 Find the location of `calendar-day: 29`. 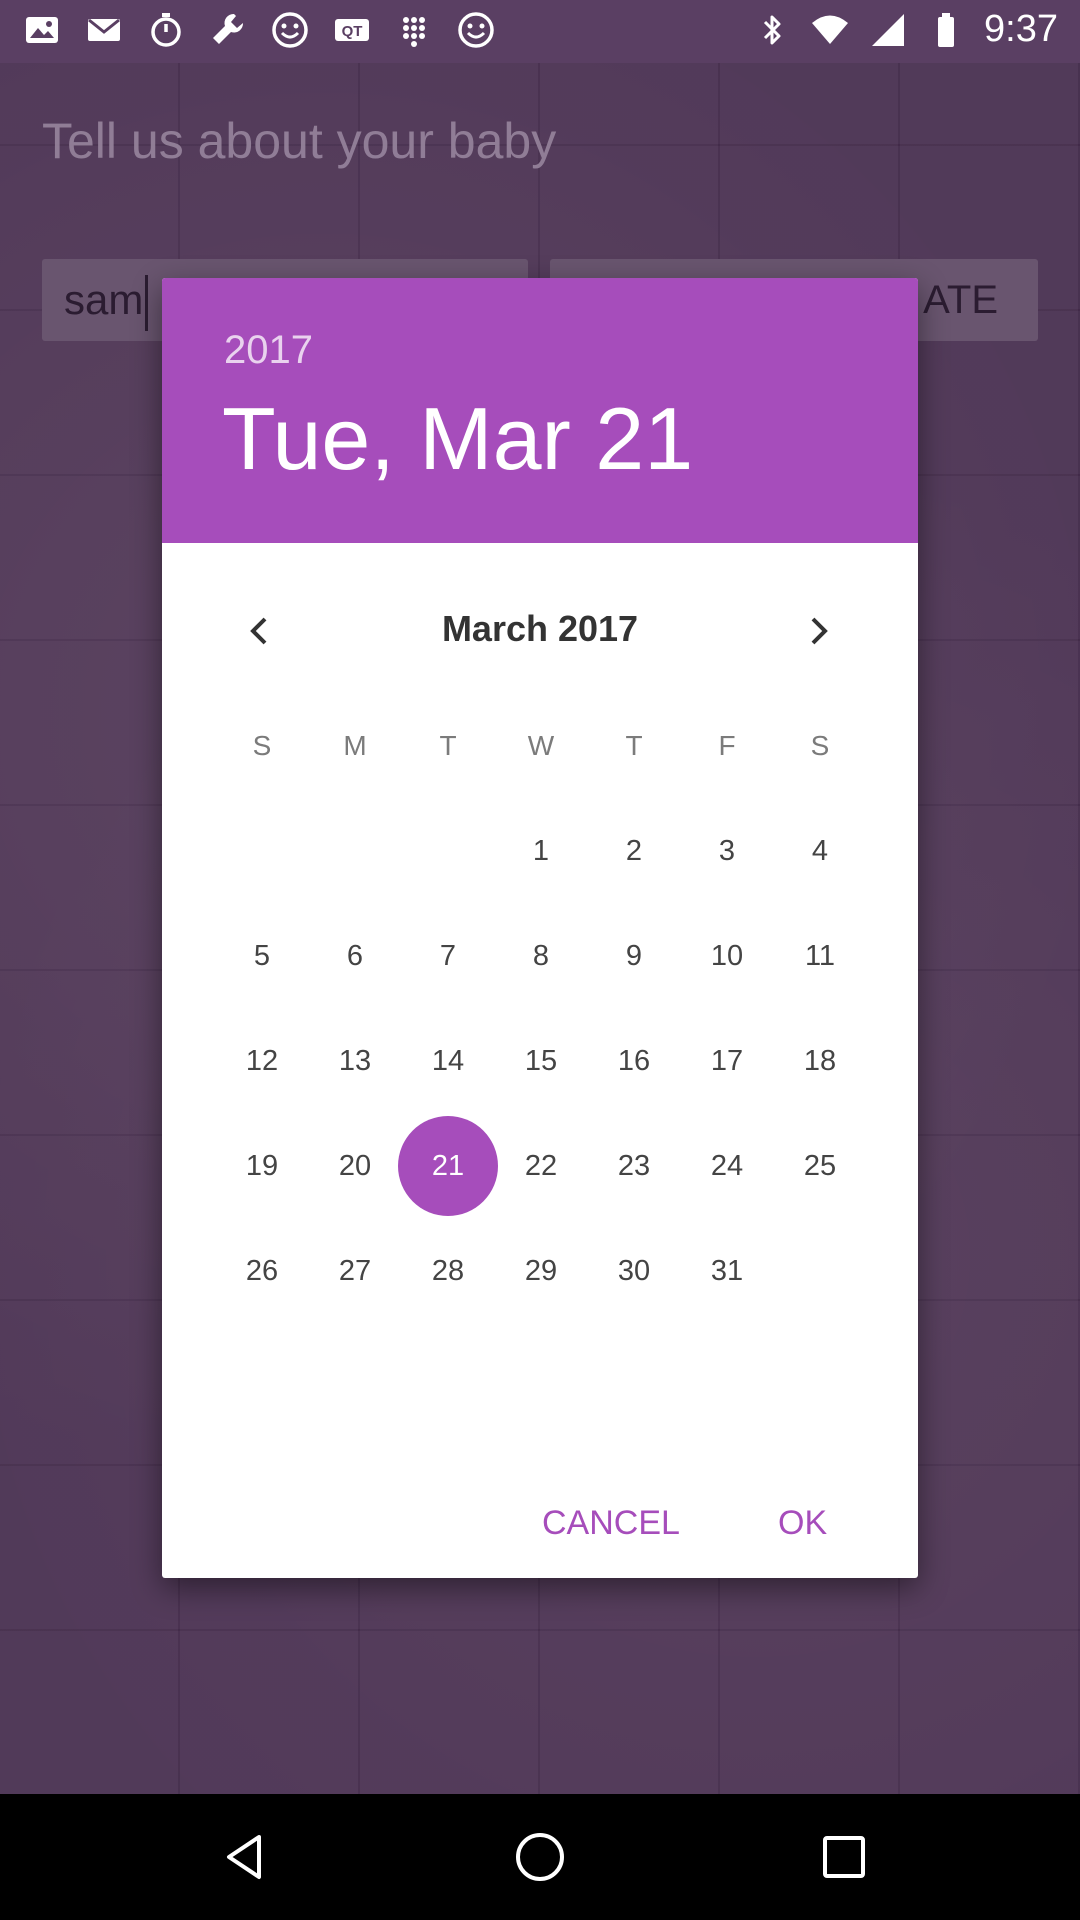

calendar-day: 29 is located at coordinates (541, 1271).